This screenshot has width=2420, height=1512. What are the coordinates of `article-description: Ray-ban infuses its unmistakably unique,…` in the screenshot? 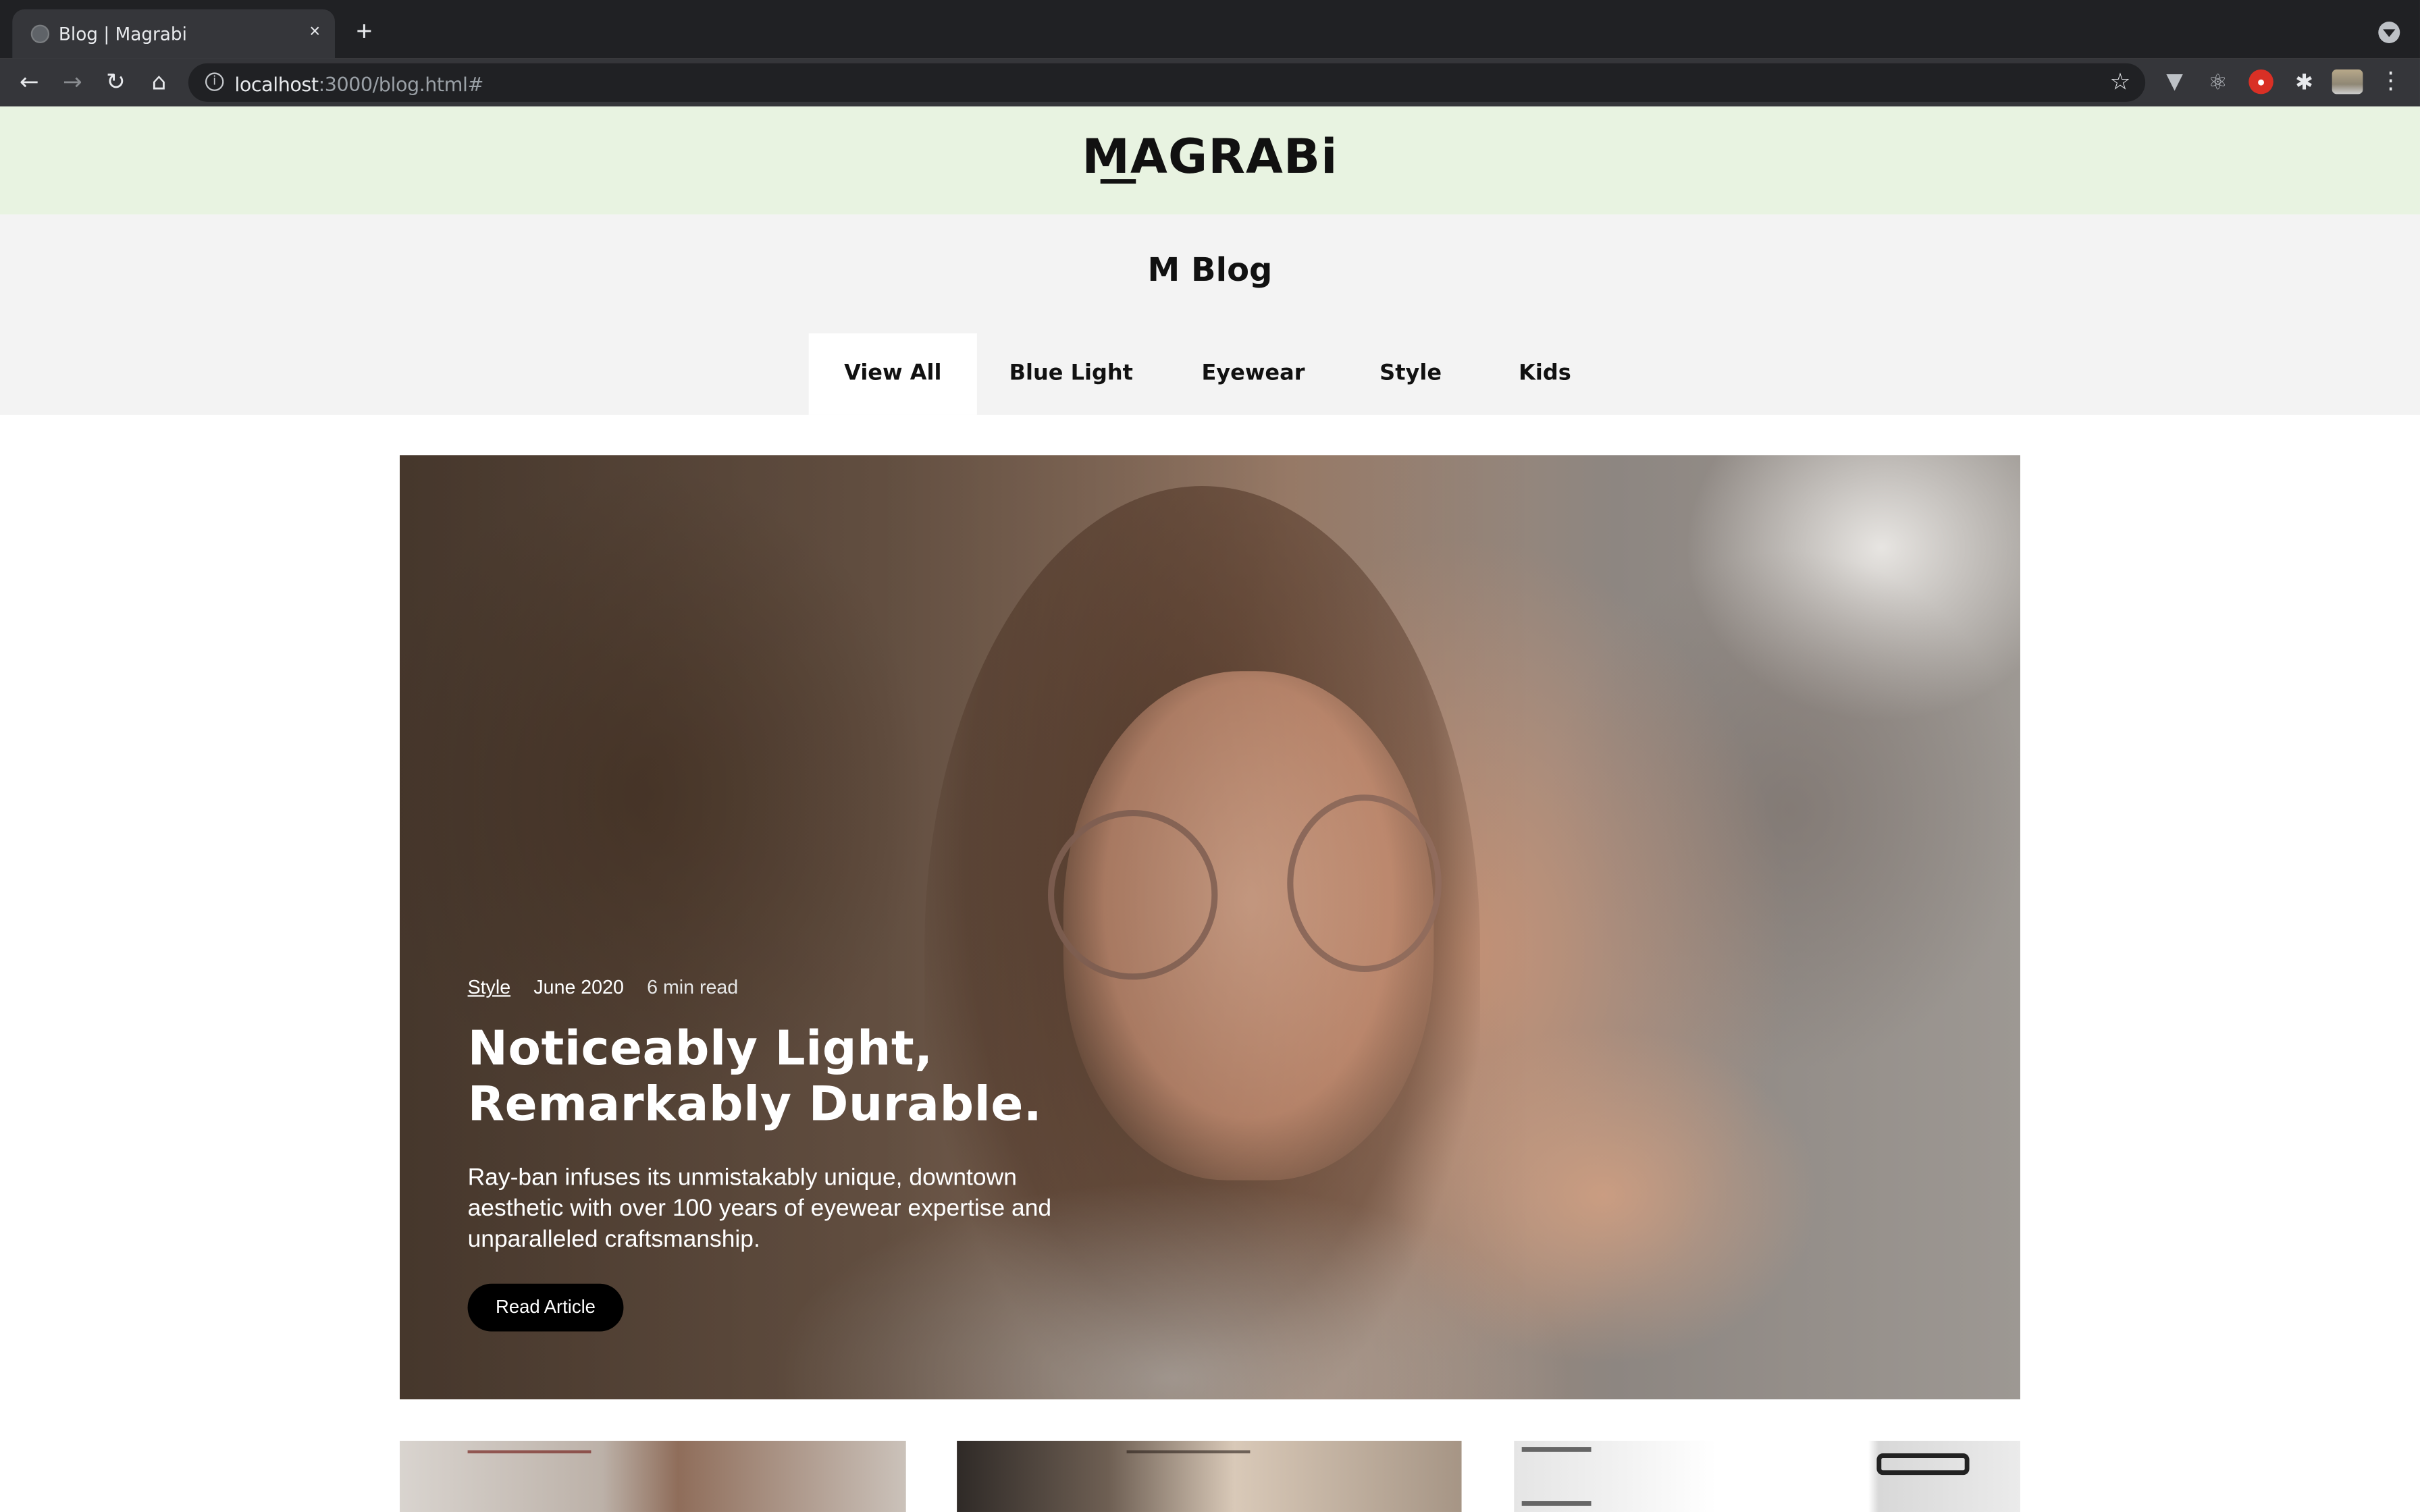 It's located at (759, 1208).